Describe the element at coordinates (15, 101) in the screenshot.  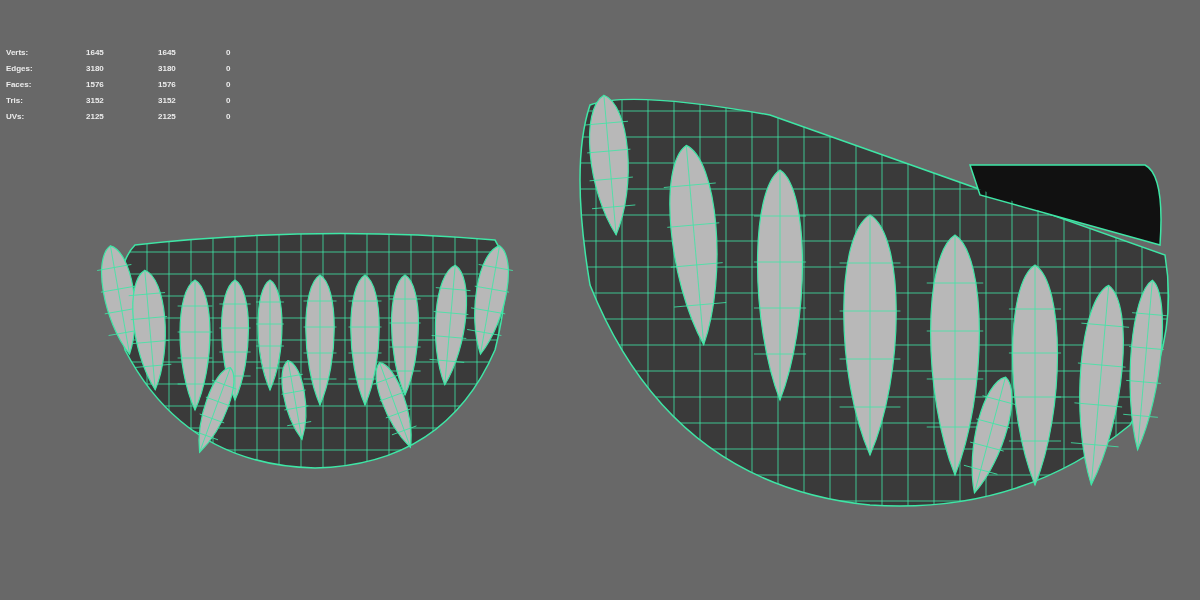
I see `stat-label: Tris:` at that location.